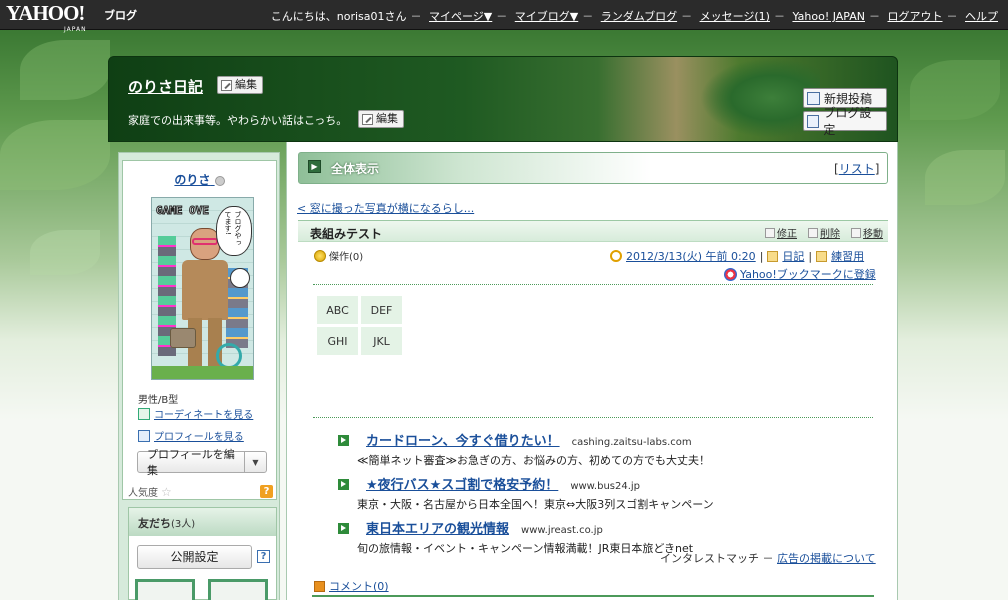 The height and width of the screenshot is (600, 1008). Describe the element at coordinates (194, 557) in the screenshot. I see `public-setting-button: 公開設定` at that location.